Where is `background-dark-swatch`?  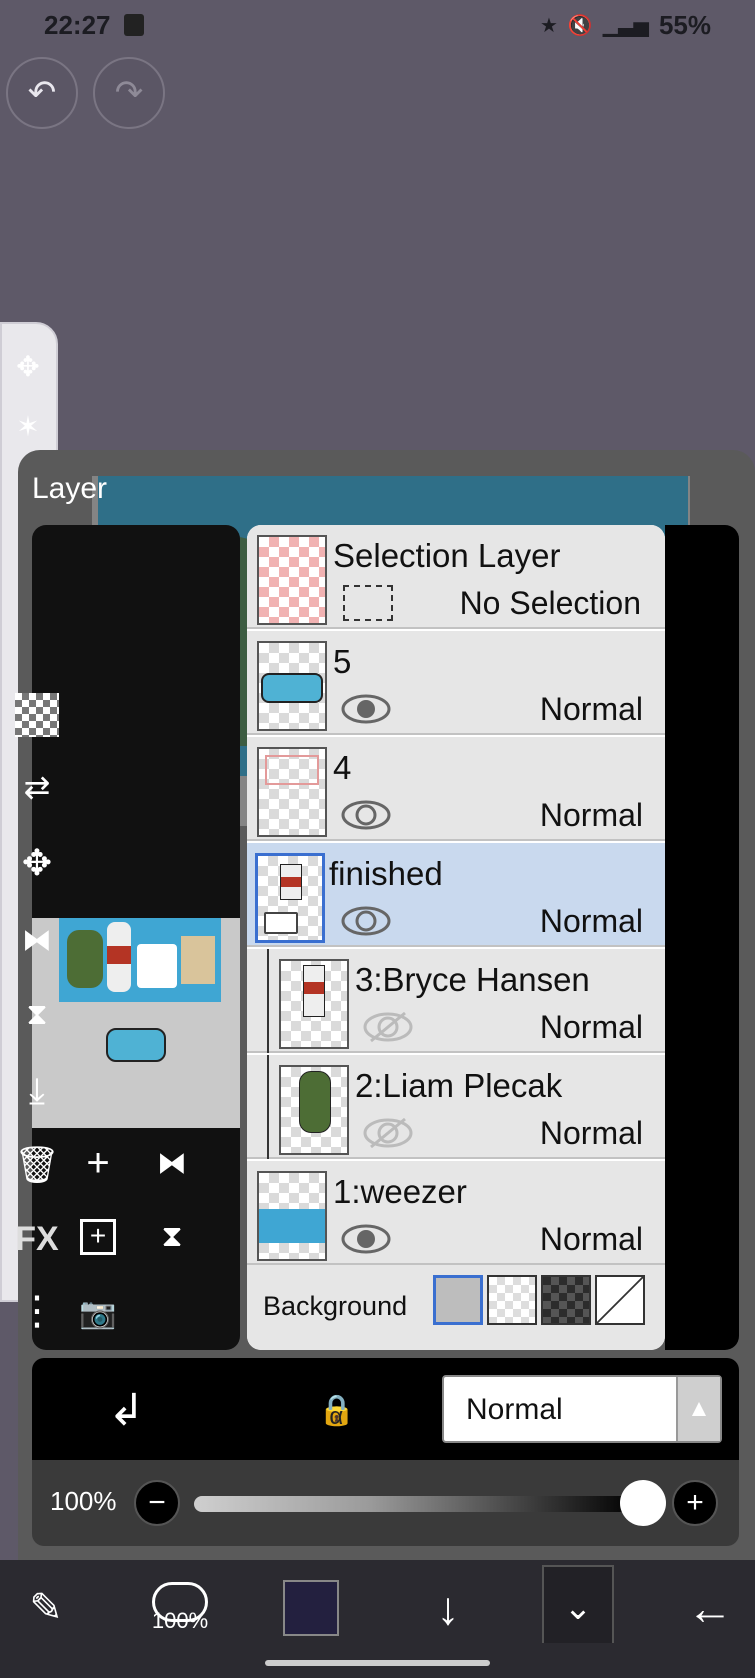 background-dark-swatch is located at coordinates (566, 1300).